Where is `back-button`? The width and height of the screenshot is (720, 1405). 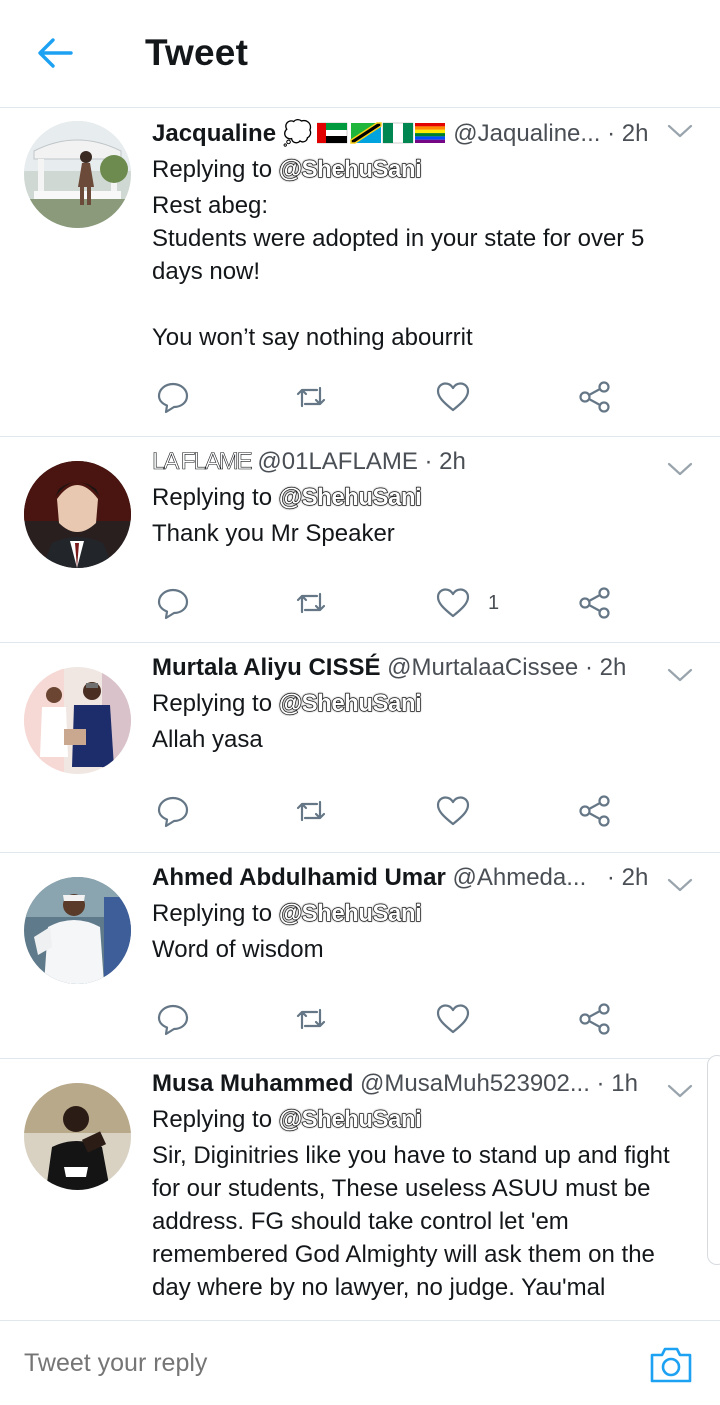
back-button is located at coordinates (55, 53).